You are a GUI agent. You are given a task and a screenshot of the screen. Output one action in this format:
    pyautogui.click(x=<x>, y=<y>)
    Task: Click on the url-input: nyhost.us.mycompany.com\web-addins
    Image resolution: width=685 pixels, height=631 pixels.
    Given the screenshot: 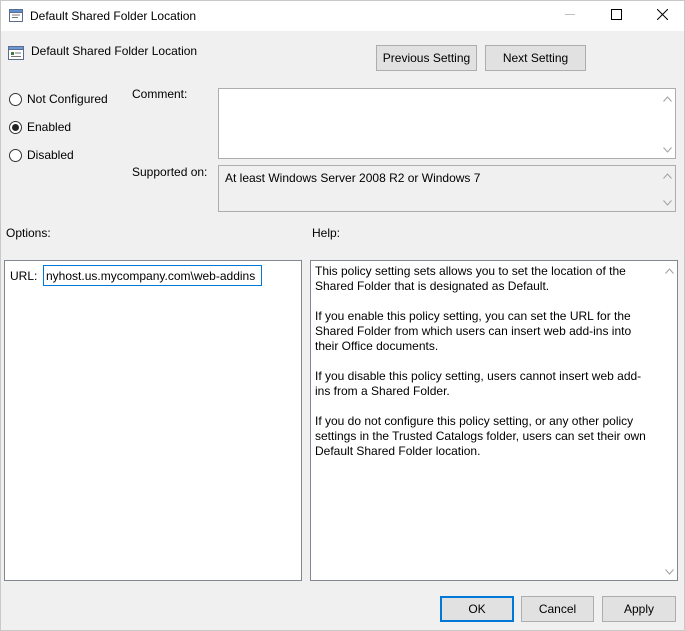 What is the action you would take?
    pyautogui.click(x=152, y=275)
    